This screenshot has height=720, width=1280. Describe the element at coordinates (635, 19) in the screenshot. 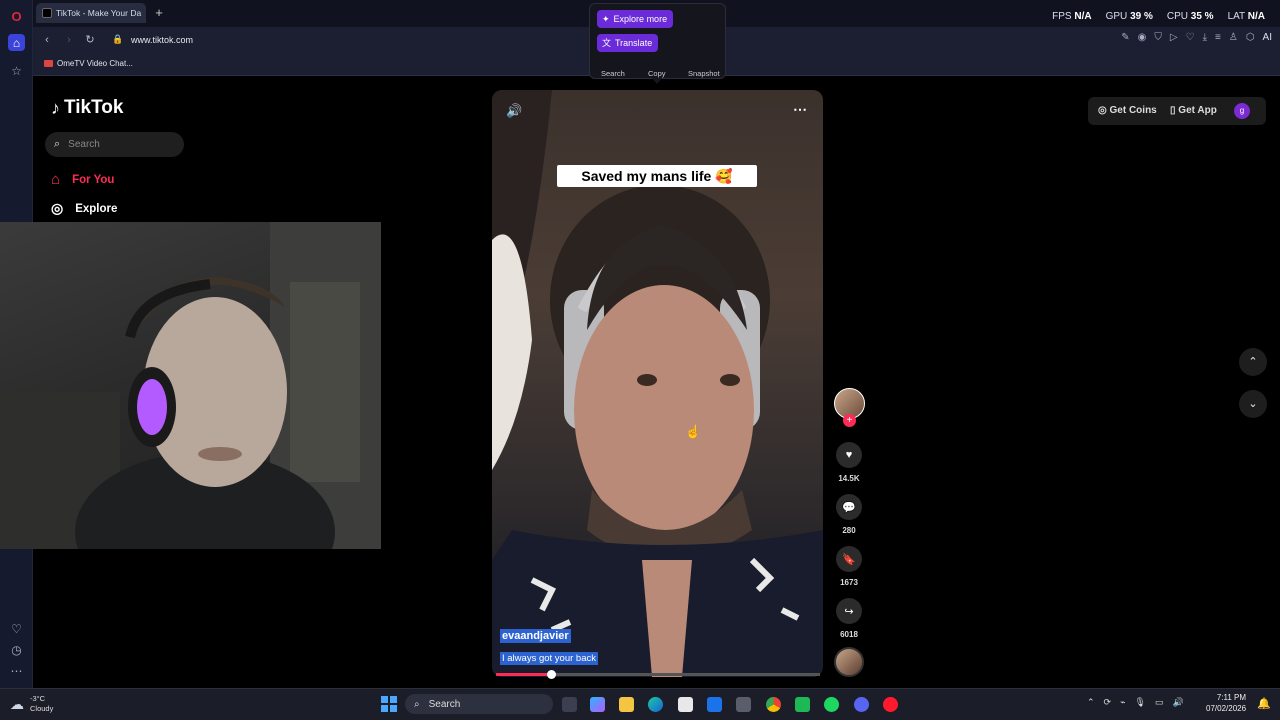

I see `explore-more-button: ✦ Explore more` at that location.